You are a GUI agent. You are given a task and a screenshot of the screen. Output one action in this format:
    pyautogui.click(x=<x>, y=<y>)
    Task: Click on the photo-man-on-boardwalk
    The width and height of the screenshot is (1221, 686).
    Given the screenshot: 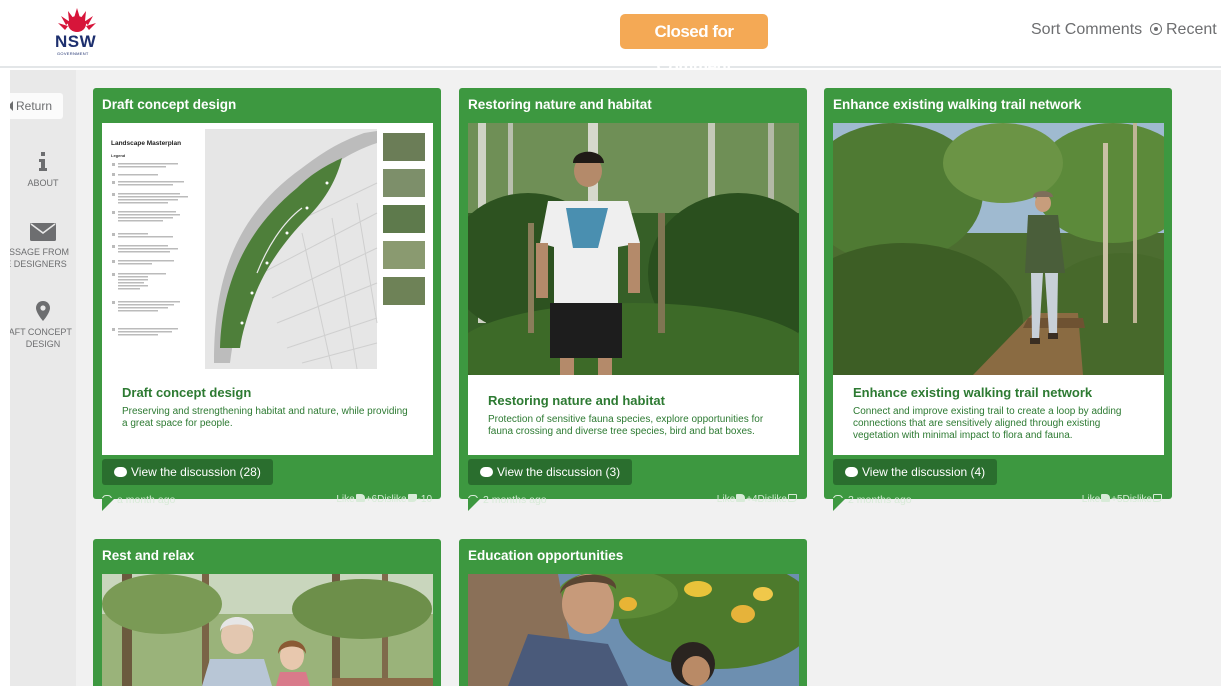 What is the action you would take?
    pyautogui.click(x=998, y=249)
    